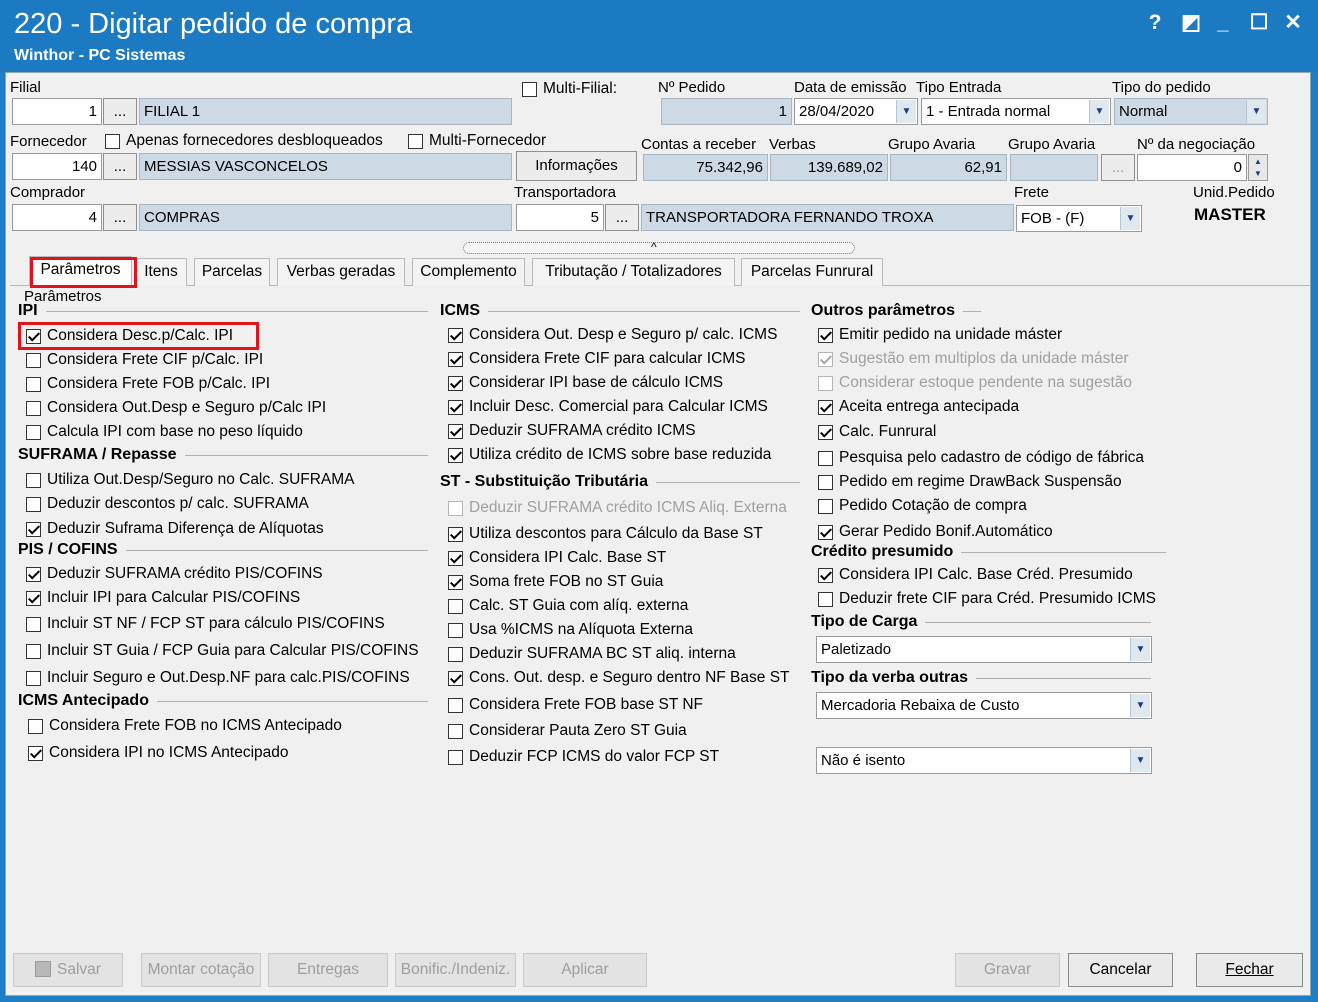 The height and width of the screenshot is (1002, 1318). What do you see at coordinates (837, 111) in the screenshot?
I see `data-emissao-value: 28/04/2020` at bounding box center [837, 111].